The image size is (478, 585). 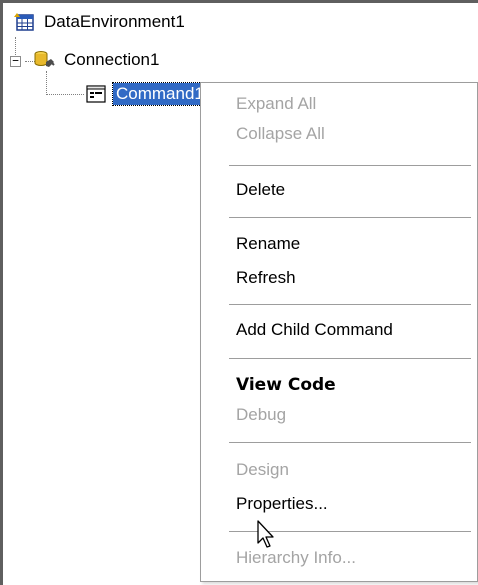 I want to click on data-environment-icon, so click(x=24, y=22).